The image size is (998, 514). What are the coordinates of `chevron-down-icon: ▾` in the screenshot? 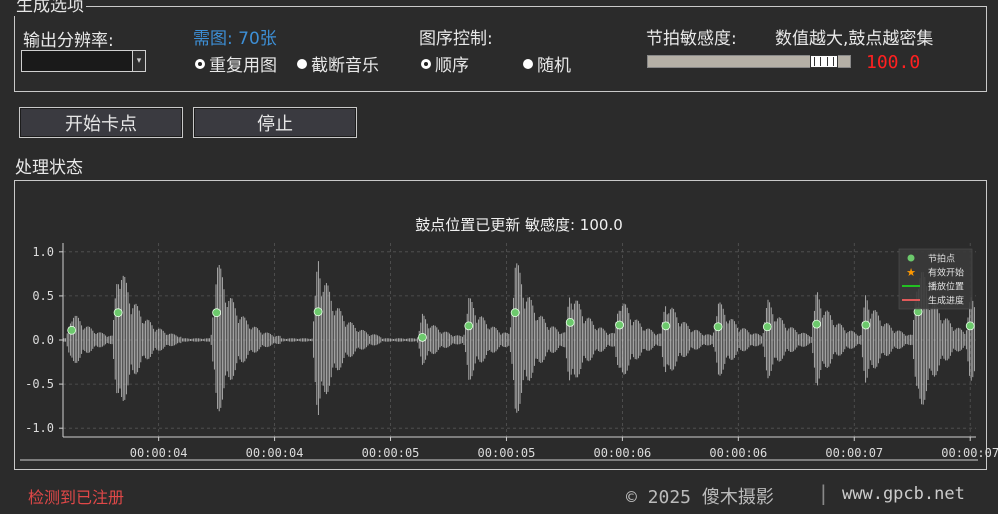 It's located at (138, 61).